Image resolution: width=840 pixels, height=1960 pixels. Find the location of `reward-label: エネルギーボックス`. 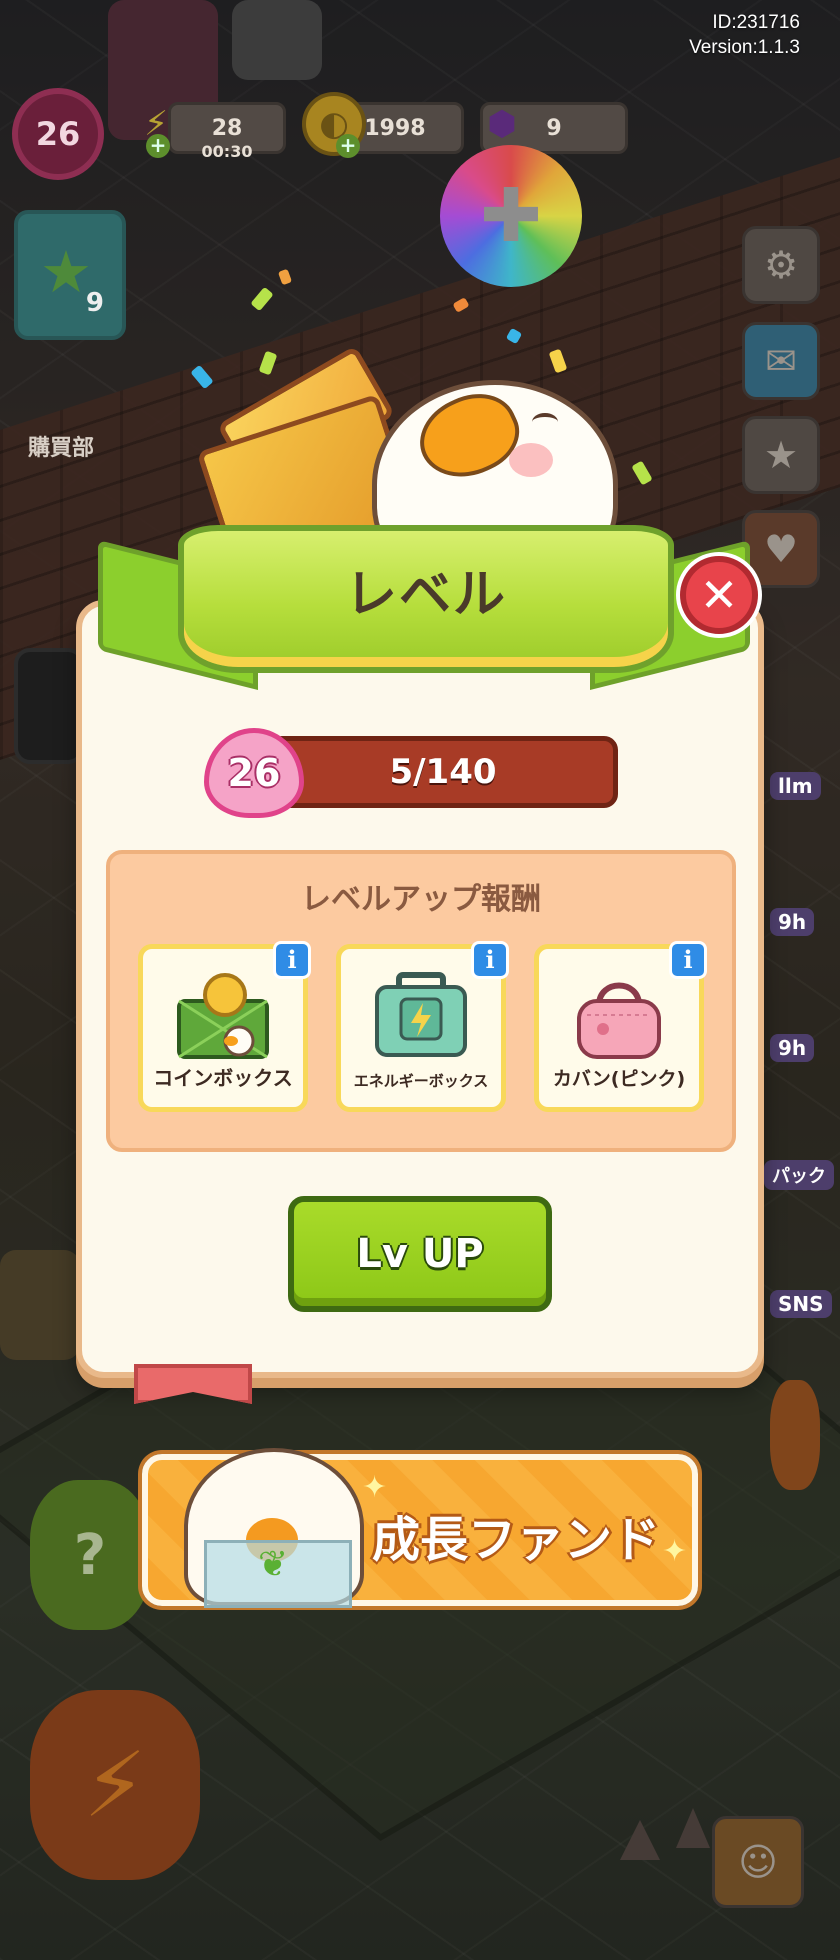

reward-label: エネルギーボックス is located at coordinates (421, 1081).